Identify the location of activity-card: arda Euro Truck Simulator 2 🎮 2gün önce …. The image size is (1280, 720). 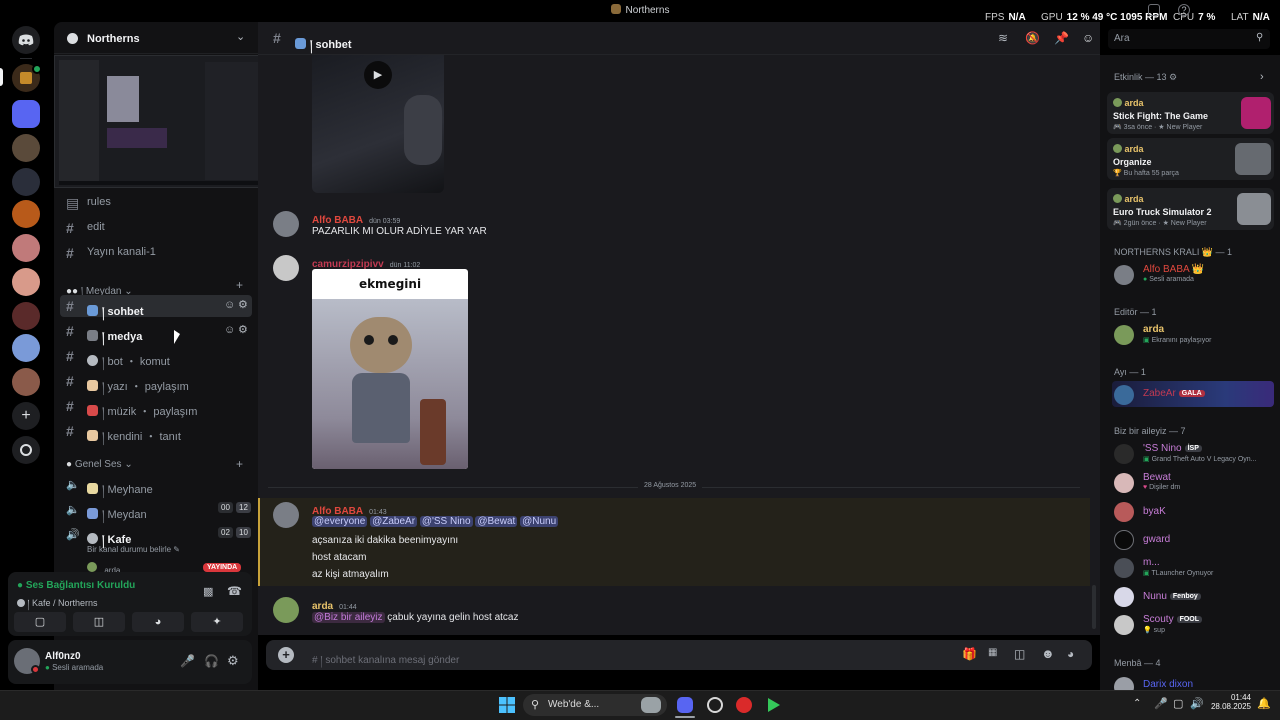
(1190, 209).